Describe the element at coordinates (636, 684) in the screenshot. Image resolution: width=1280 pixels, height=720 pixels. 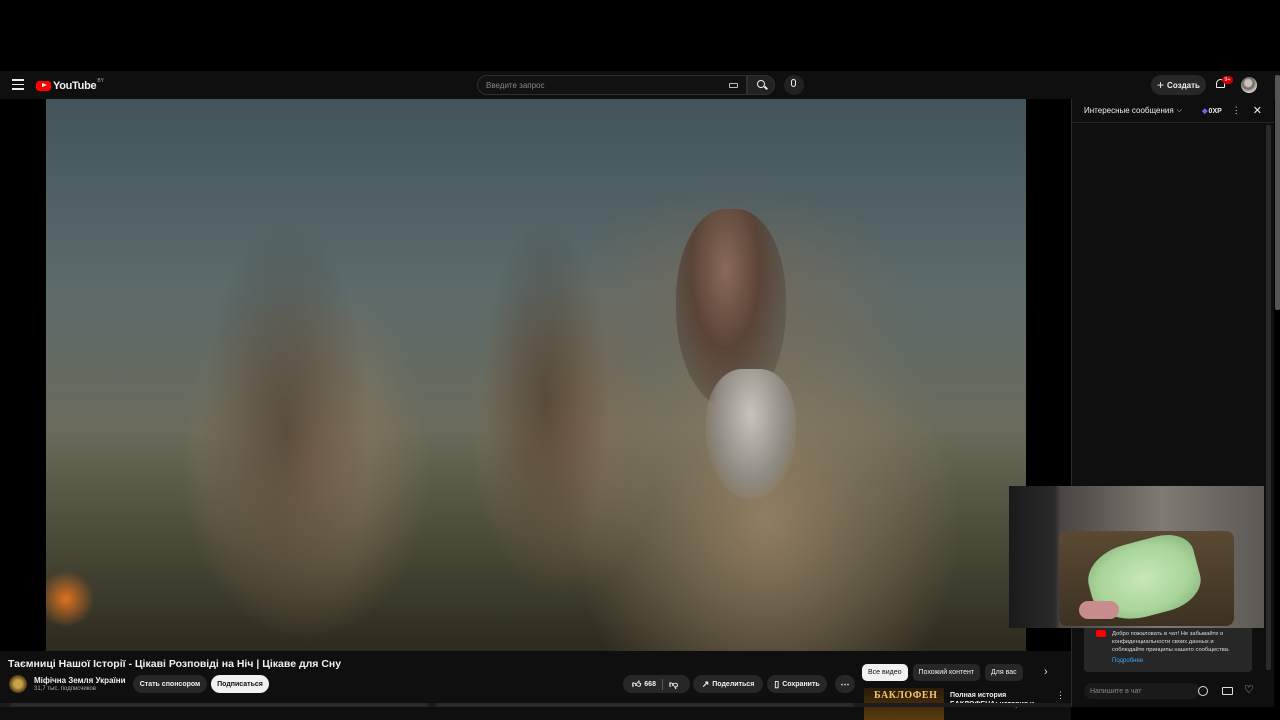
I see `thumbs-up-icon: 👍︎` at that location.